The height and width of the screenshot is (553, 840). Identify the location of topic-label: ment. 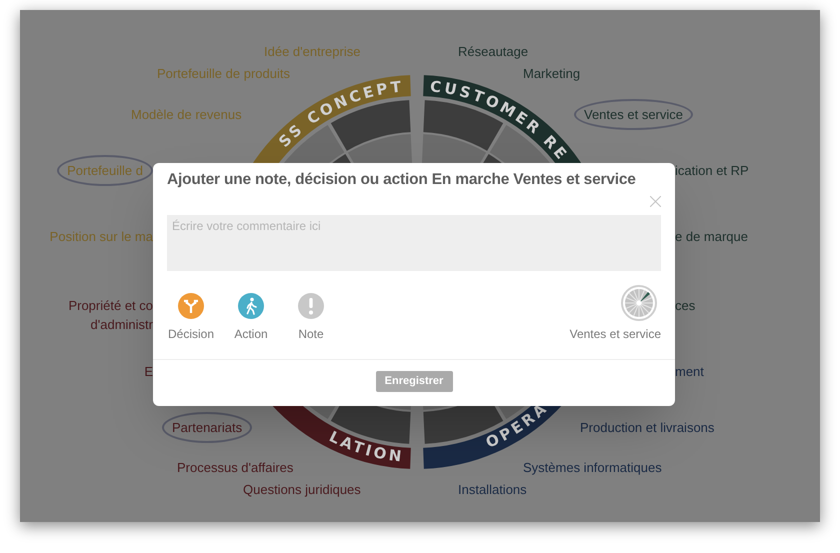
(689, 371).